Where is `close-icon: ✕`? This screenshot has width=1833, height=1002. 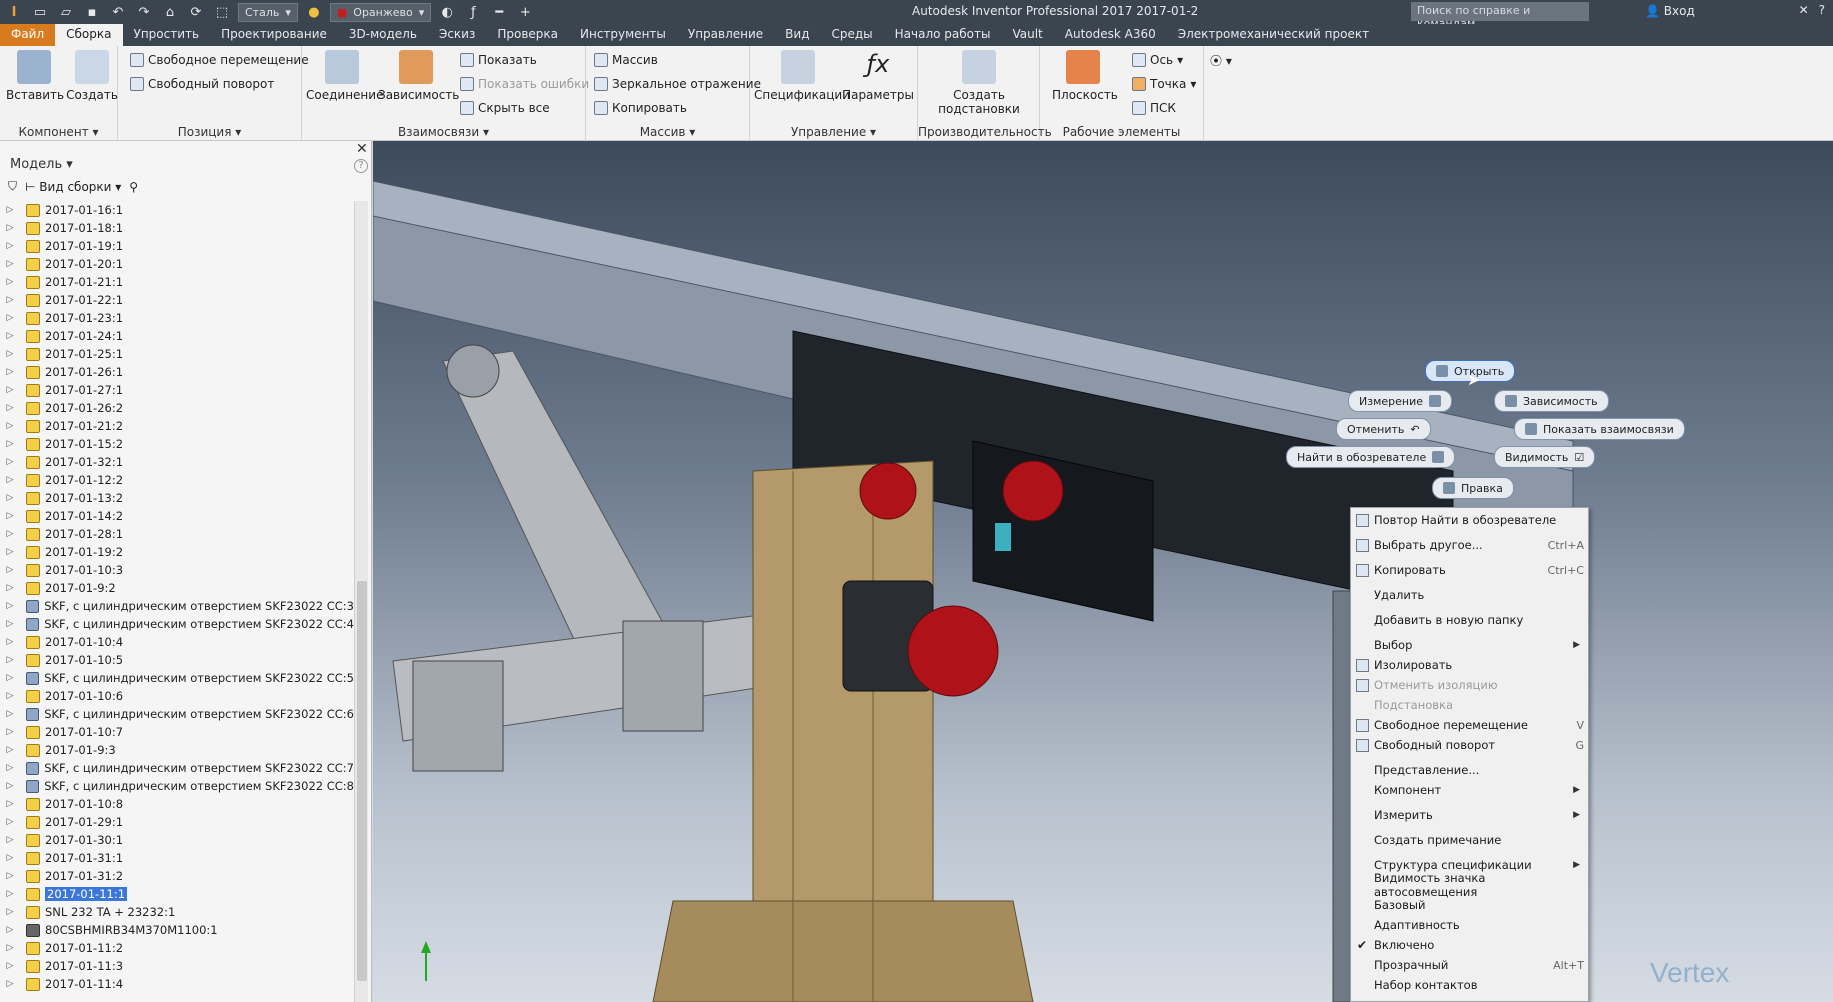 close-icon: ✕ is located at coordinates (362, 149).